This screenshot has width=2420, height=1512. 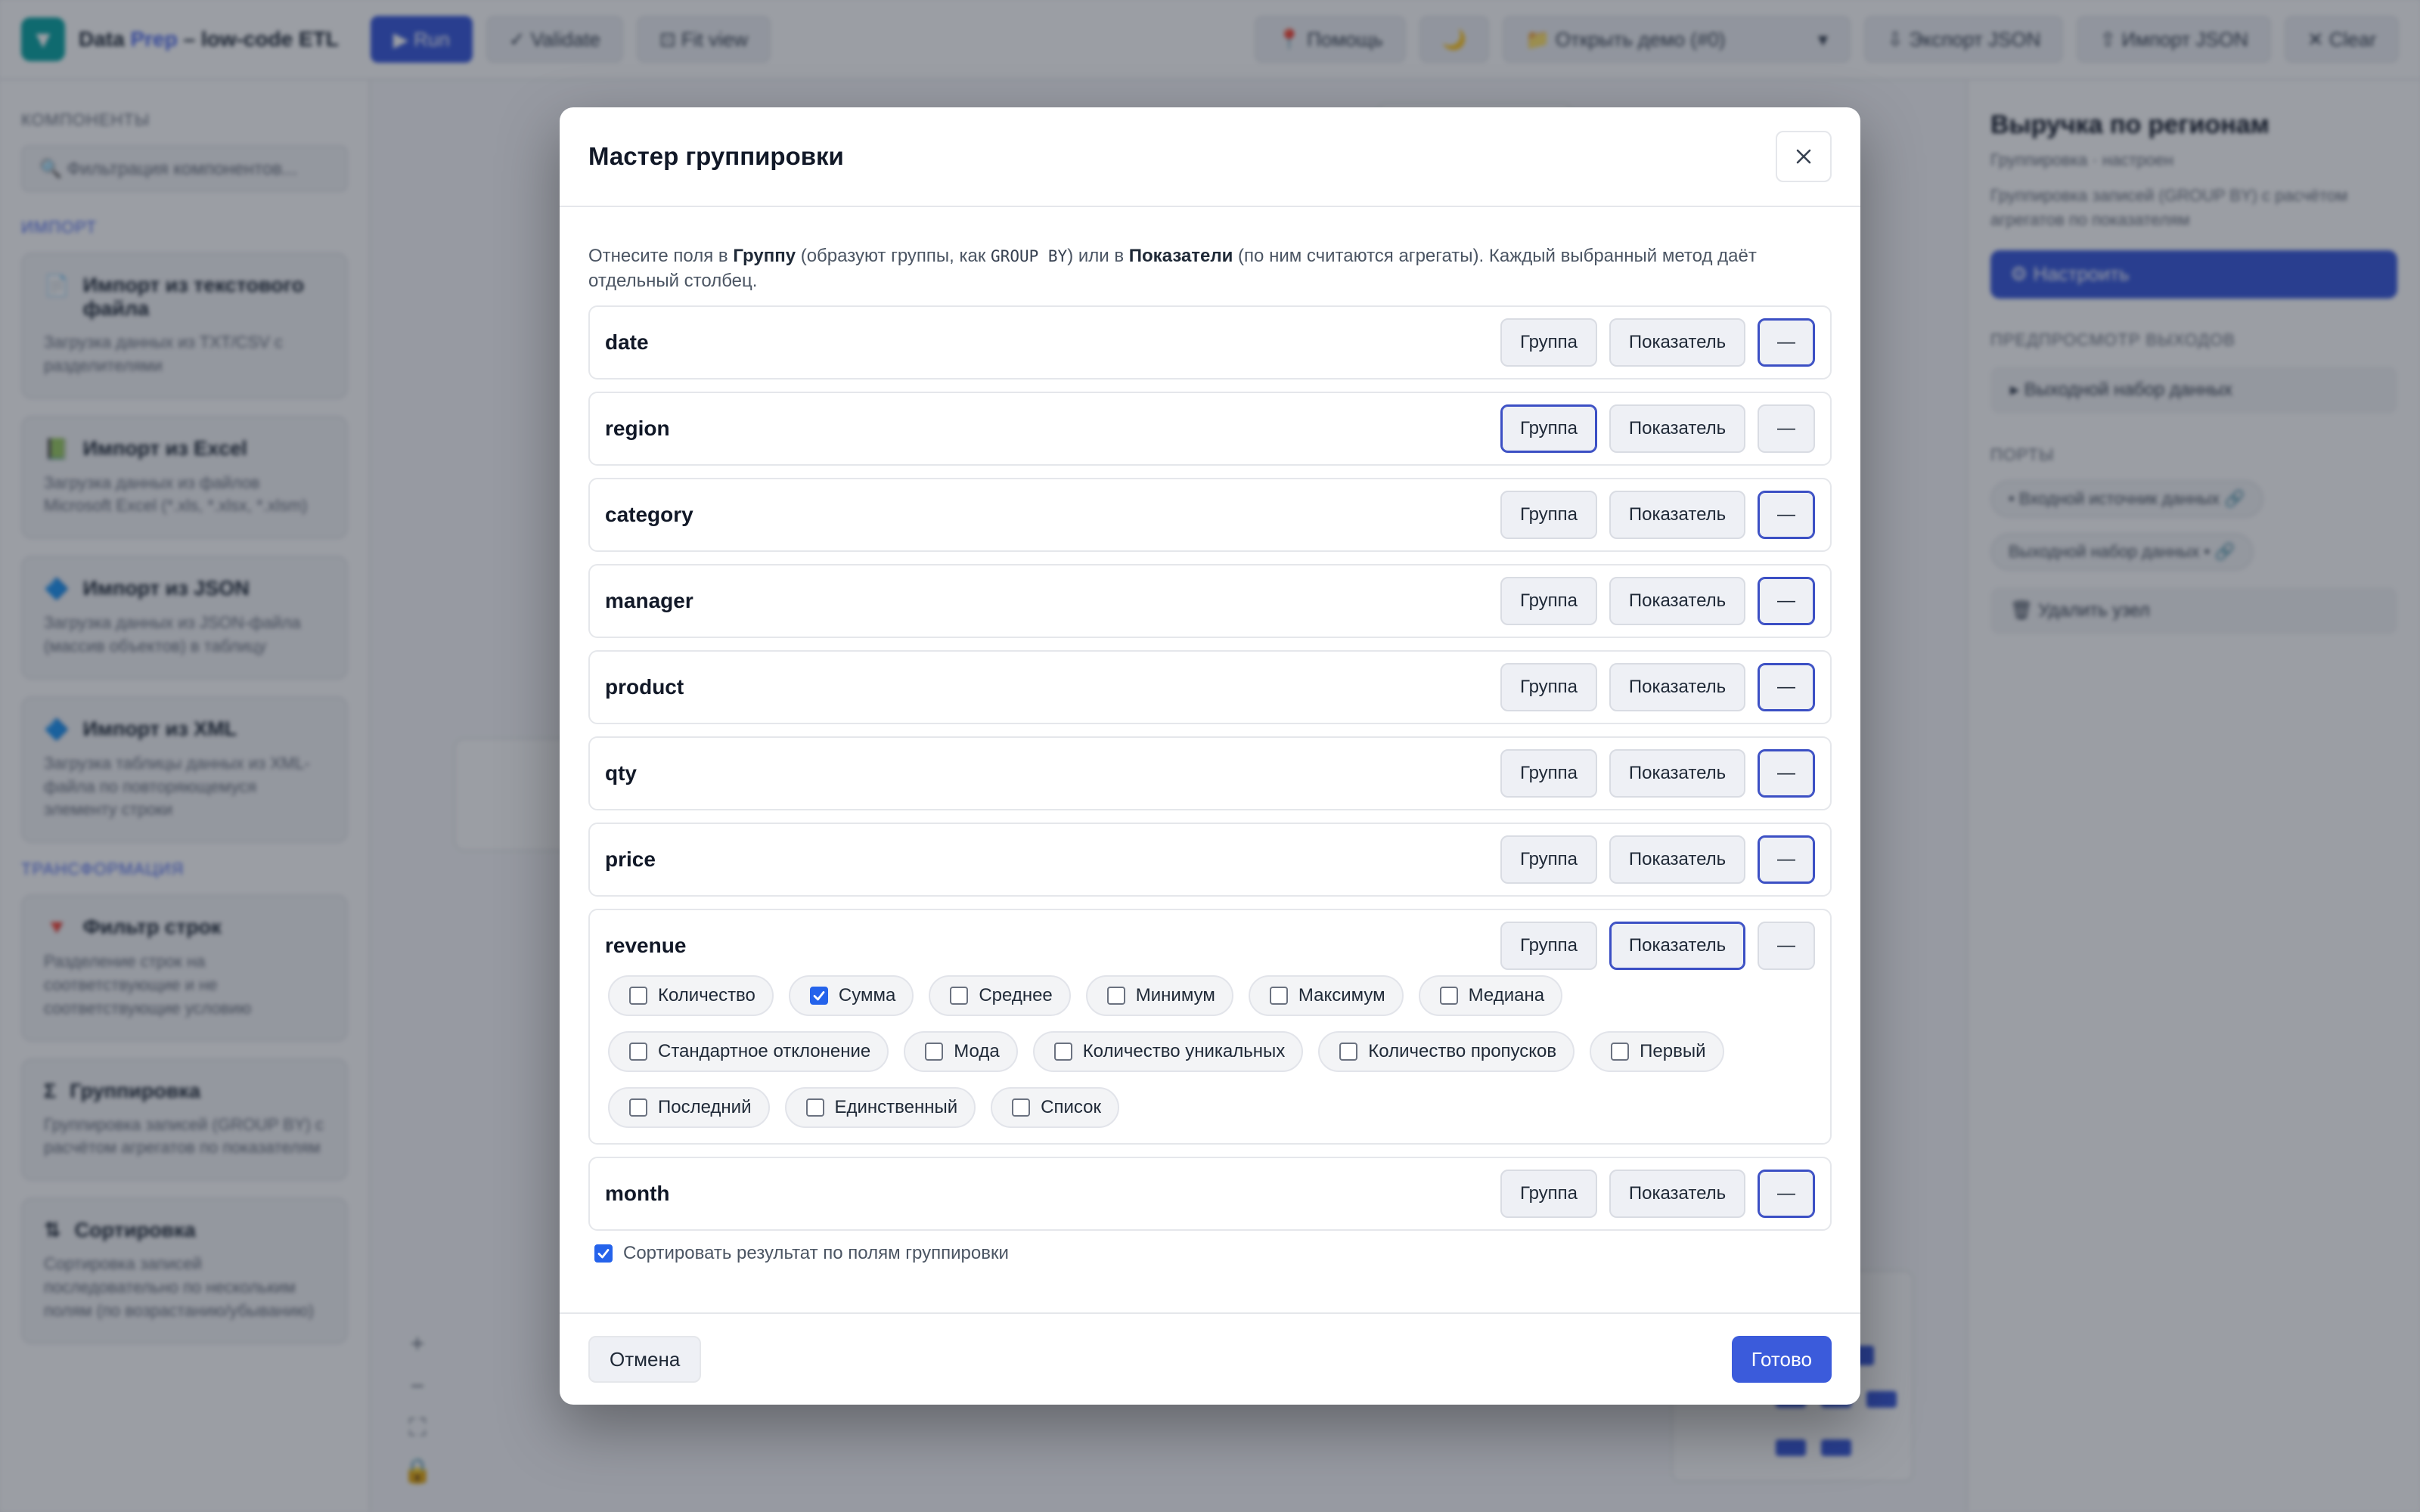 What do you see at coordinates (1210, 945) in the screenshot?
I see `field-row-header: revenue Группа Показатель —` at bounding box center [1210, 945].